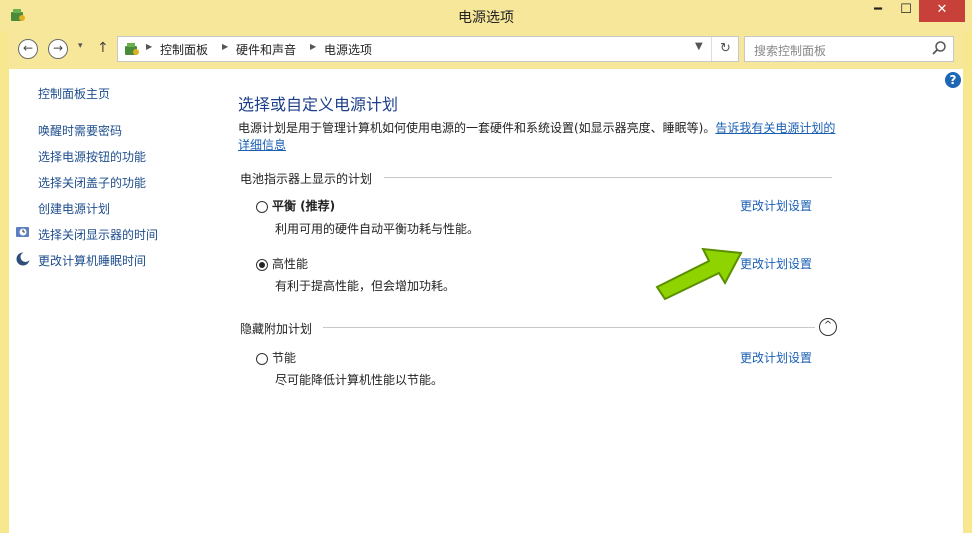 This screenshot has height=533, width=972. What do you see at coordinates (80, 46) in the screenshot?
I see `recent-locations-icon: ▾` at bounding box center [80, 46].